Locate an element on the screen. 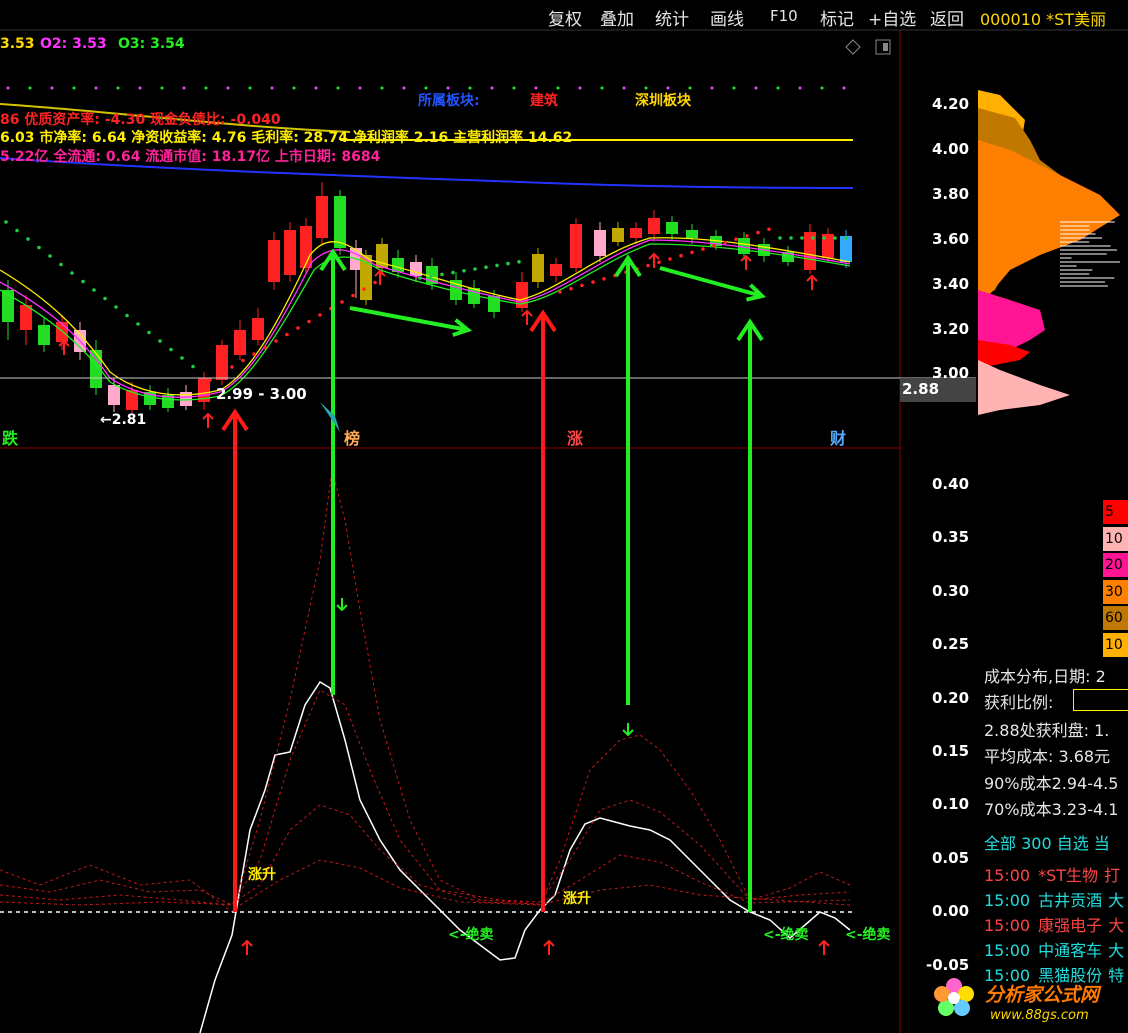 Image resolution: width=1128 pixels, height=1033 pixels. ohlc-o2: O2: 3.53 is located at coordinates (73, 44).